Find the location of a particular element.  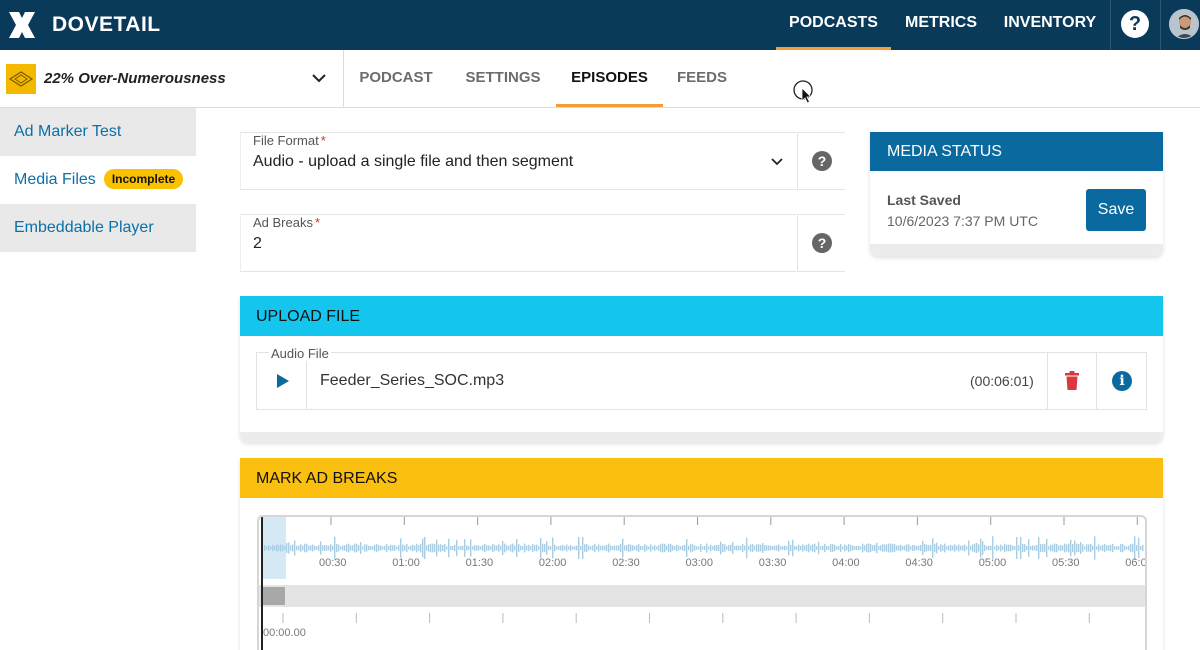

avatar is located at coordinates (1184, 24).